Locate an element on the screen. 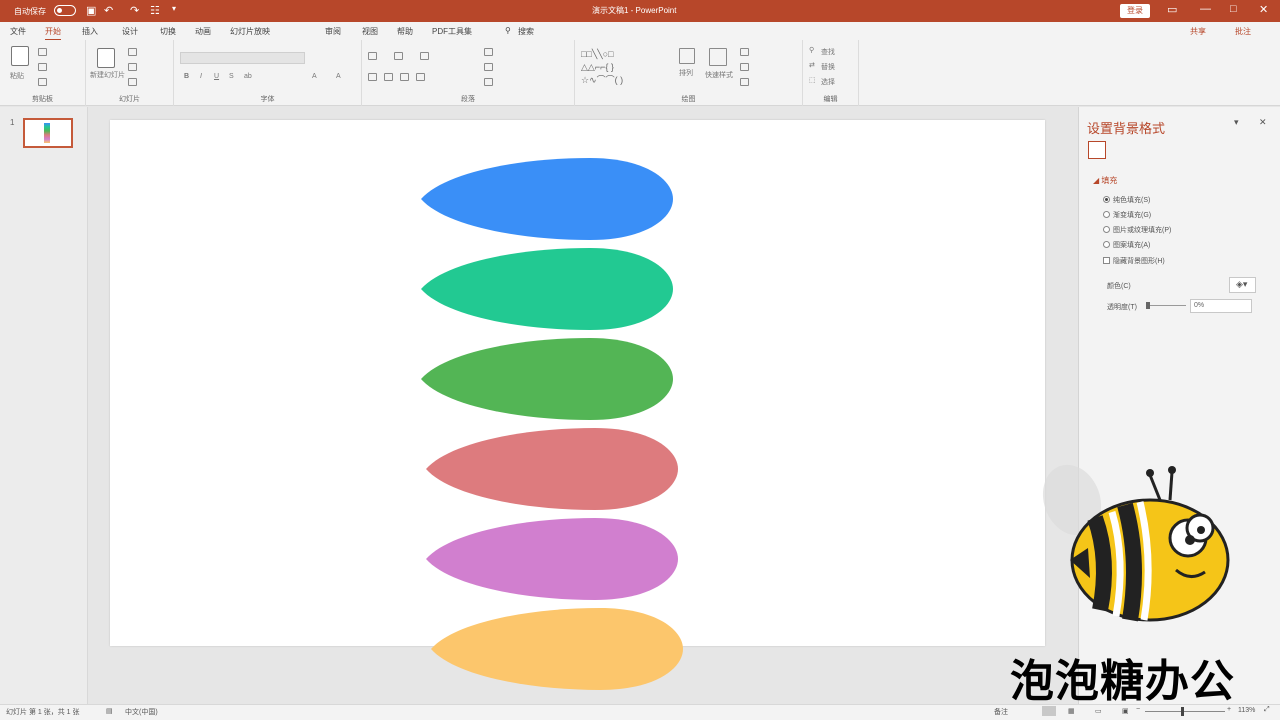 This screenshot has height=720, width=1280. shapes-gallery: □□╲╲○□ △△⌐⌐{ } ☆∿⌒⌒( ) is located at coordinates (625, 68).